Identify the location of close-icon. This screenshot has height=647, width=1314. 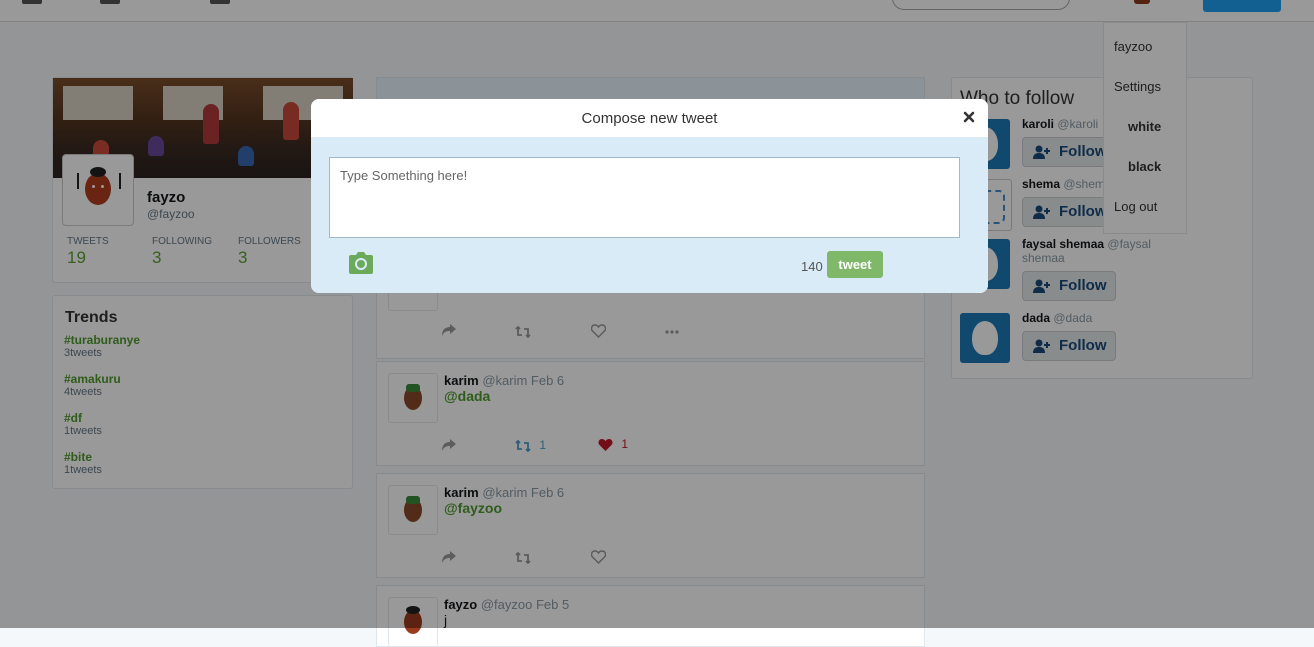
(969, 117).